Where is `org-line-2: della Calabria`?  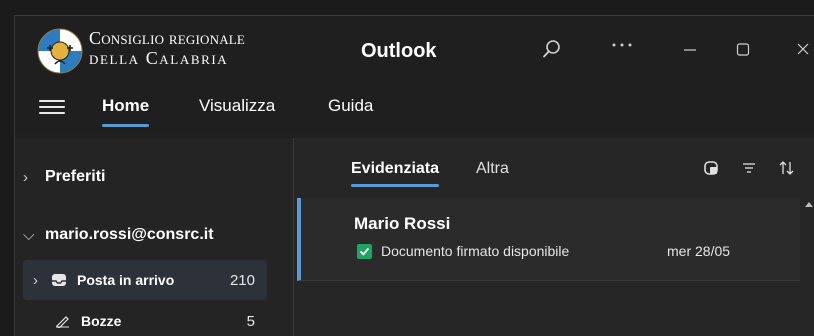
org-line-2: della Calabria is located at coordinates (159, 58).